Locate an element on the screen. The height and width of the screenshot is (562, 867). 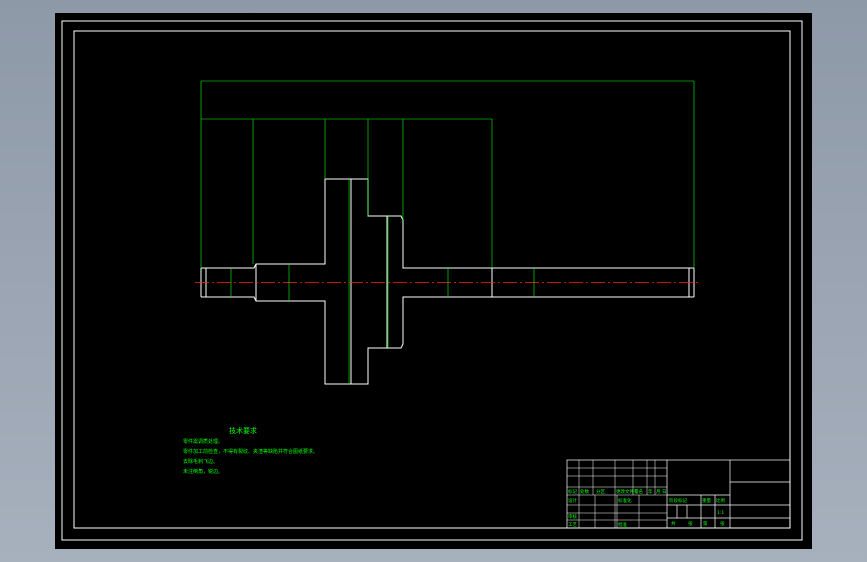
notes-title: 技术要求 is located at coordinates (243, 430).